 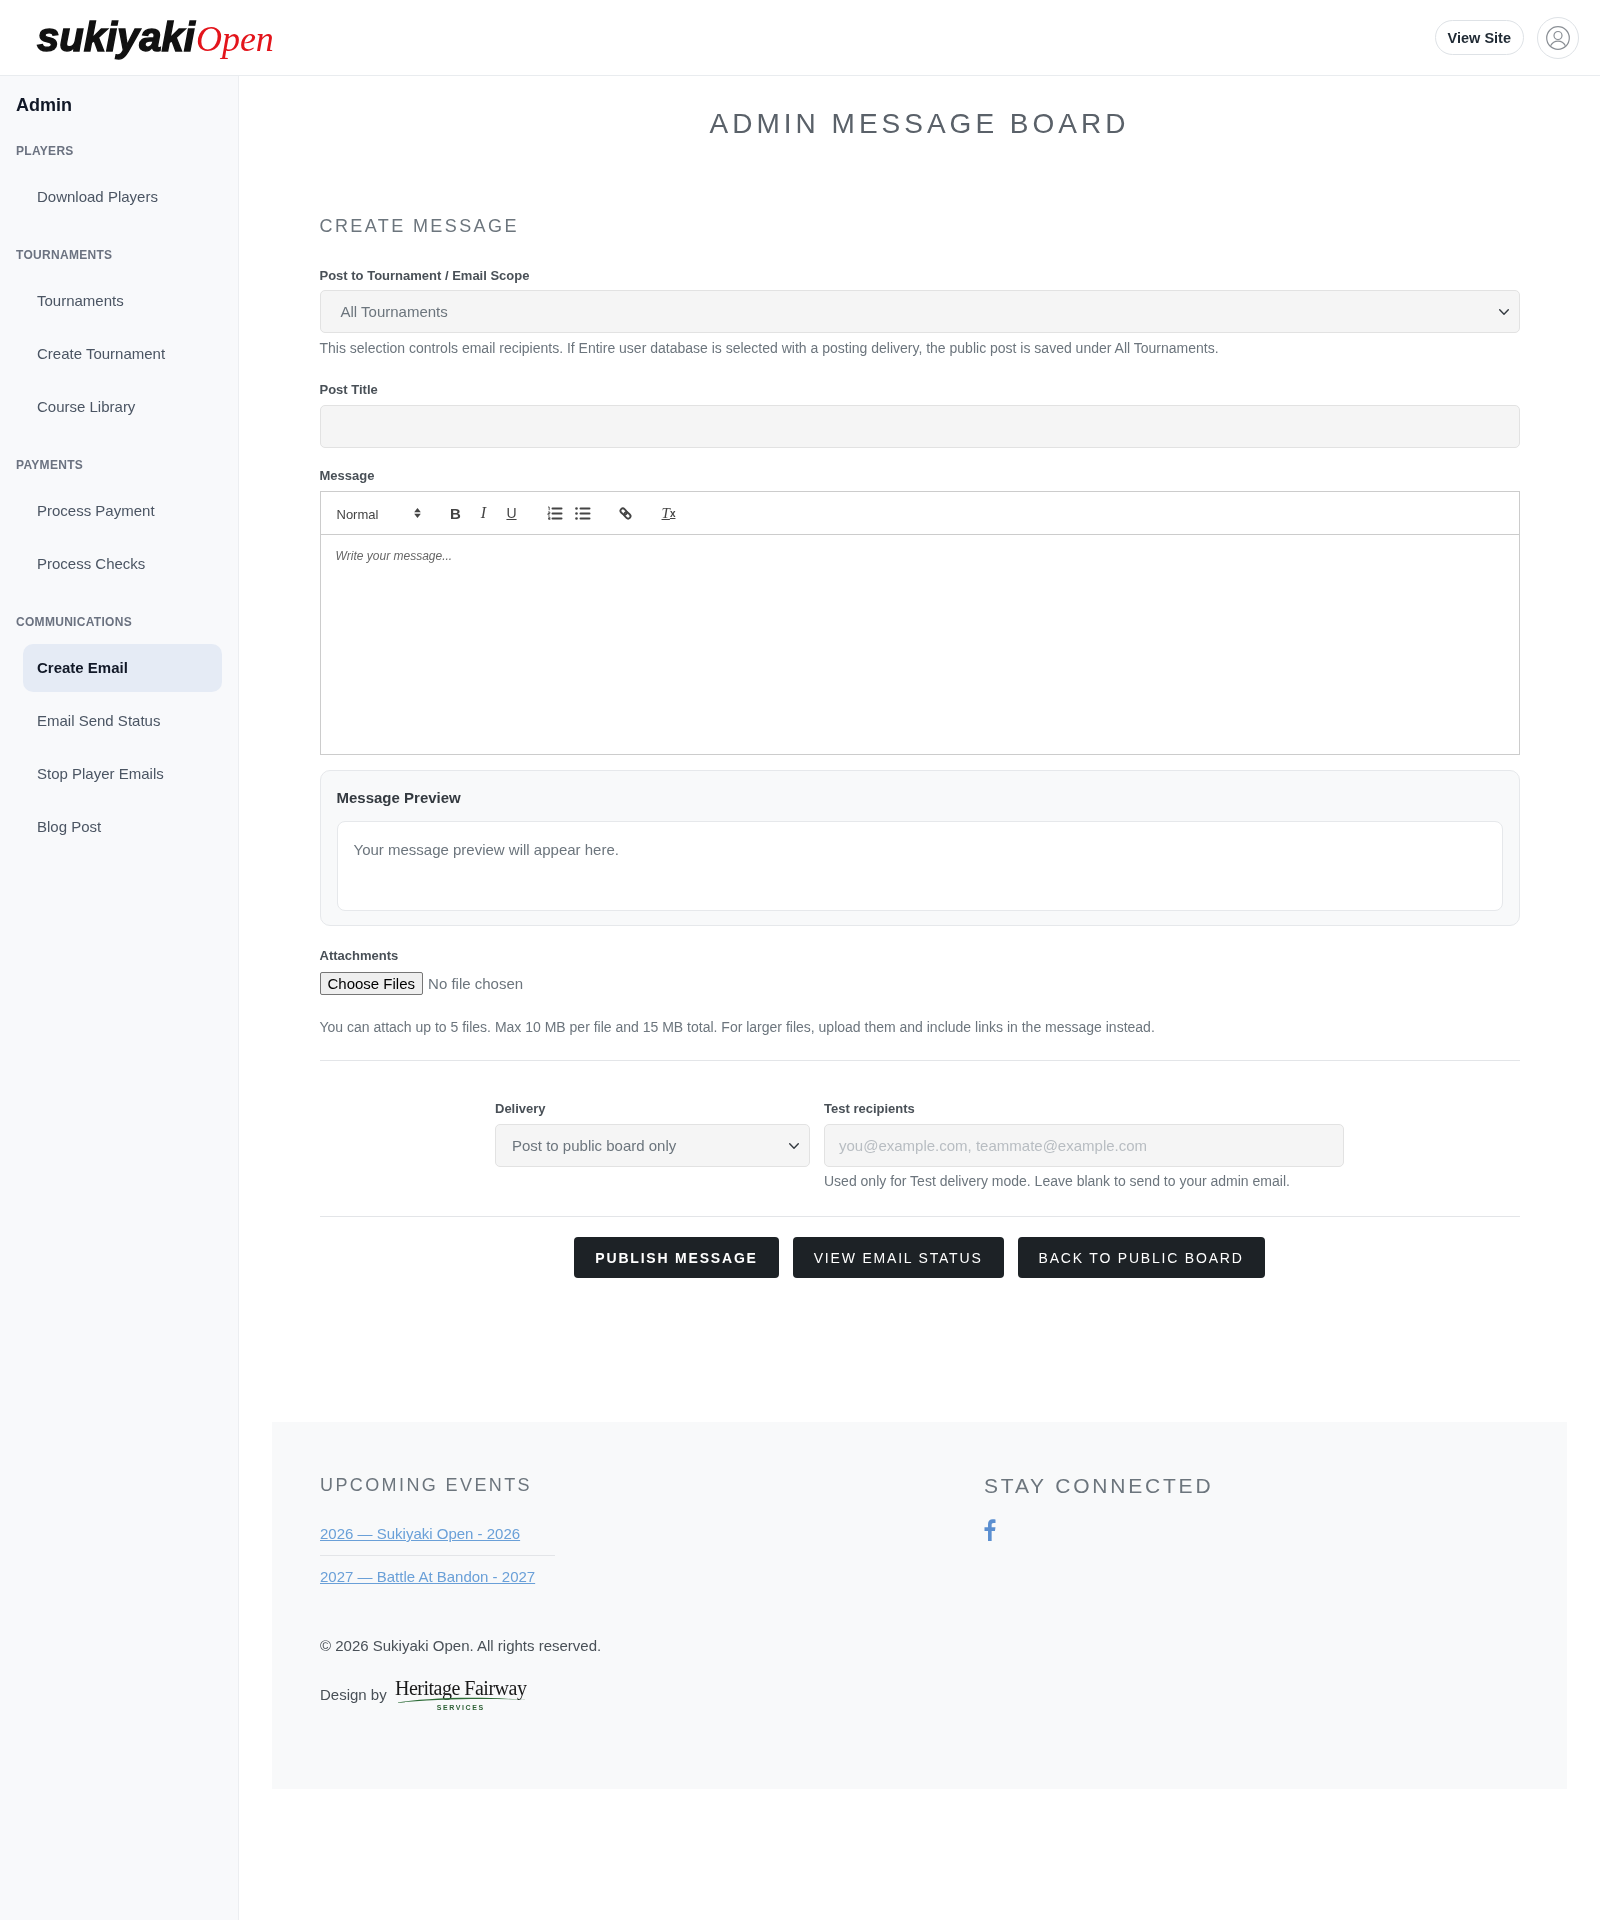 What do you see at coordinates (582, 513) in the screenshot?
I see `bullet-list-icon` at bounding box center [582, 513].